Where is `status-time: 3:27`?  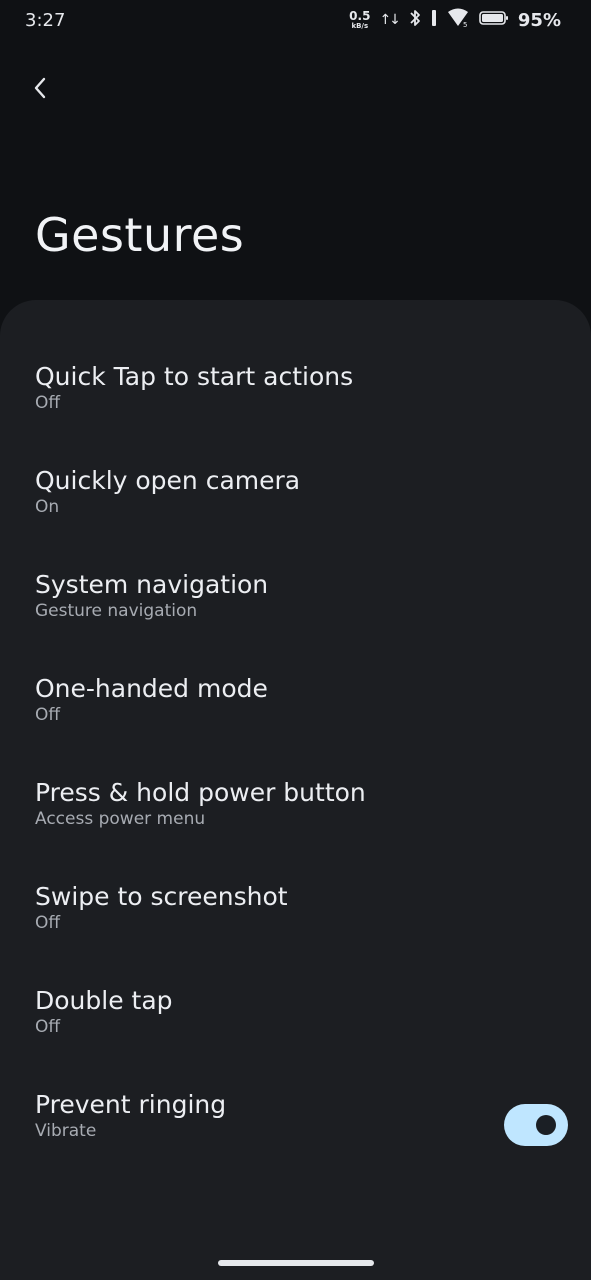
status-time: 3:27 is located at coordinates (45, 20).